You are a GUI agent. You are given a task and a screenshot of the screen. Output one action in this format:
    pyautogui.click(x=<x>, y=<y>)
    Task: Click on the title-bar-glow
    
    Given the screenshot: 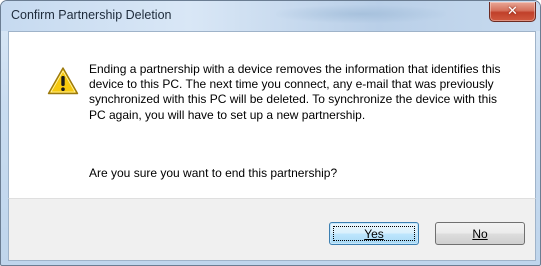 What is the action you would take?
    pyautogui.click(x=361, y=14)
    